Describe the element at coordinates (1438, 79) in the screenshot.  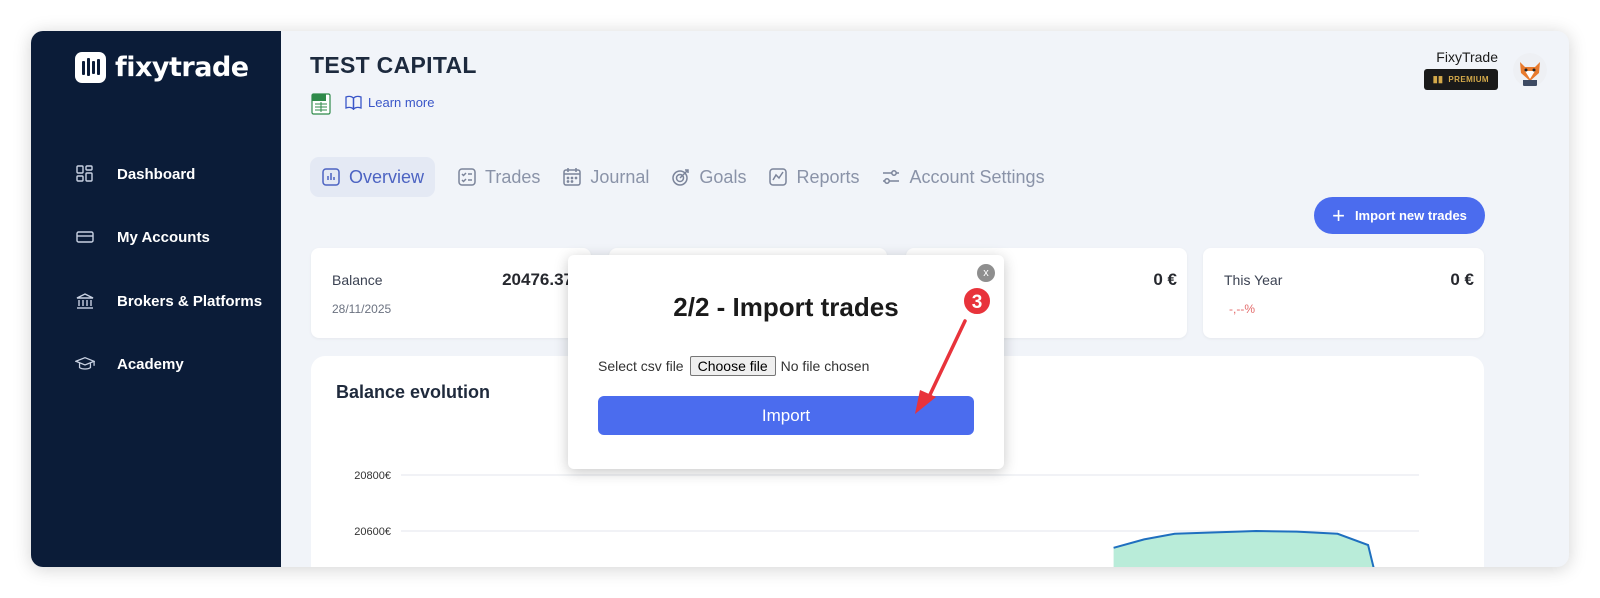
I see `candles-icon: ▮▮` at that location.